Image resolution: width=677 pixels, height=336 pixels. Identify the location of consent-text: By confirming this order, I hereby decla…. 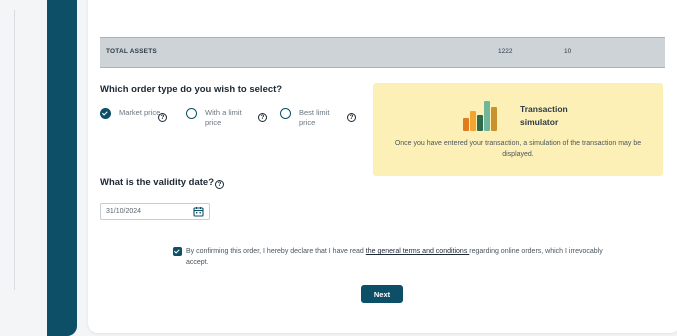
(396, 257).